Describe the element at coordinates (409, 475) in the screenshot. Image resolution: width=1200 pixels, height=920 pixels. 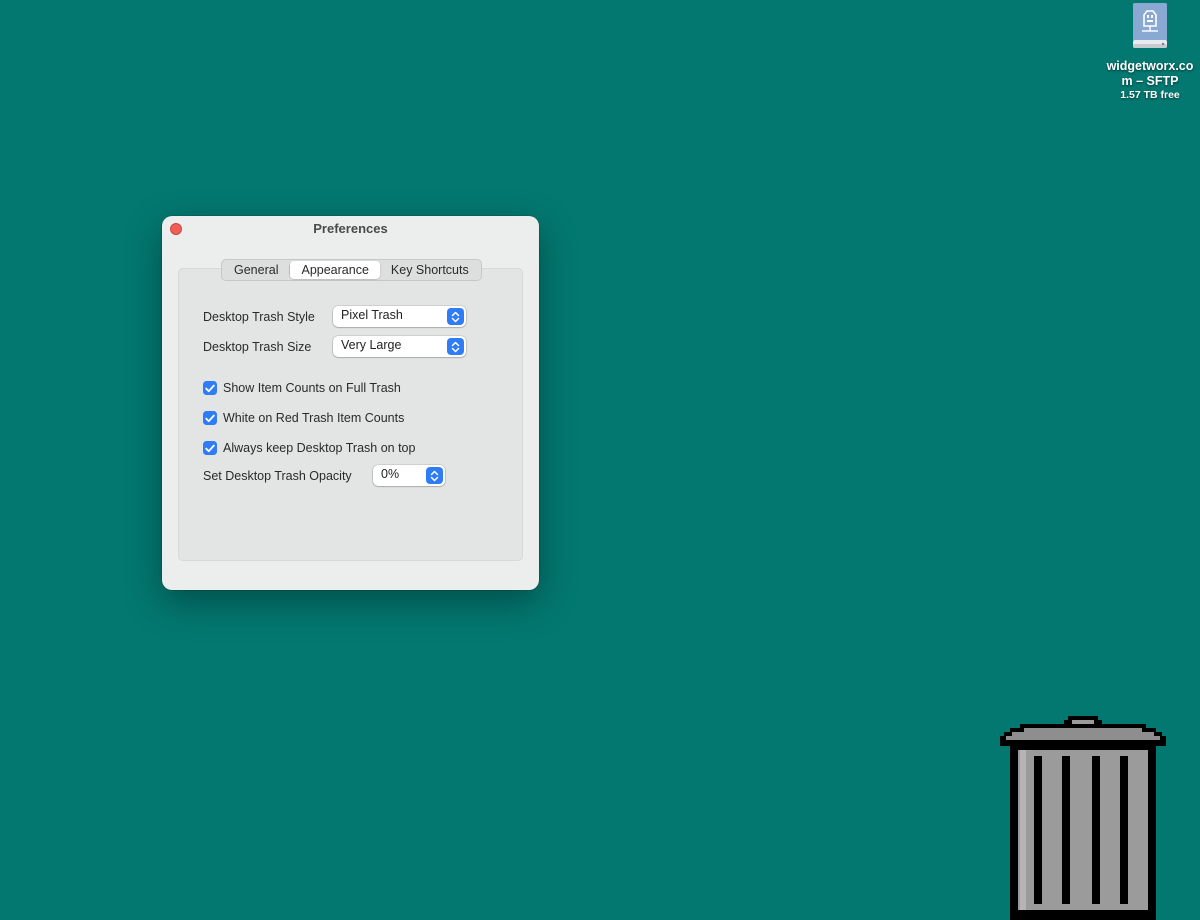
I see `trash-opacity-popup: 0%` at that location.